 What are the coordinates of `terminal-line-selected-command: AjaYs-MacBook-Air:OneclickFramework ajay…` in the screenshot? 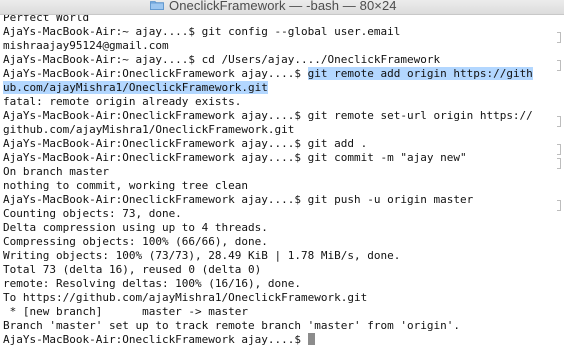 It's located at (268, 74).